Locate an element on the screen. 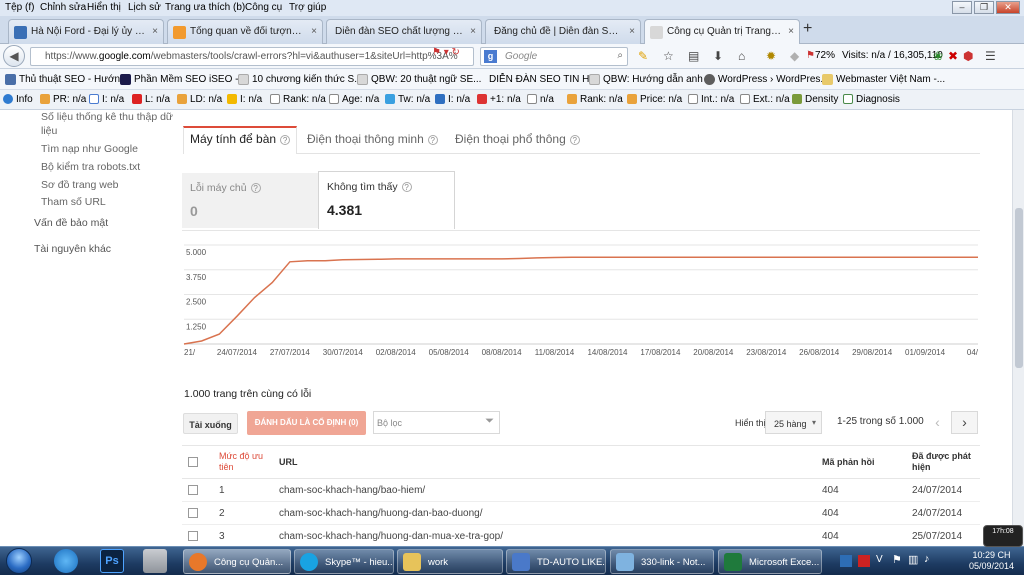 The width and height of the screenshot is (1024, 575). back-button: ◀ is located at coordinates (14, 56).